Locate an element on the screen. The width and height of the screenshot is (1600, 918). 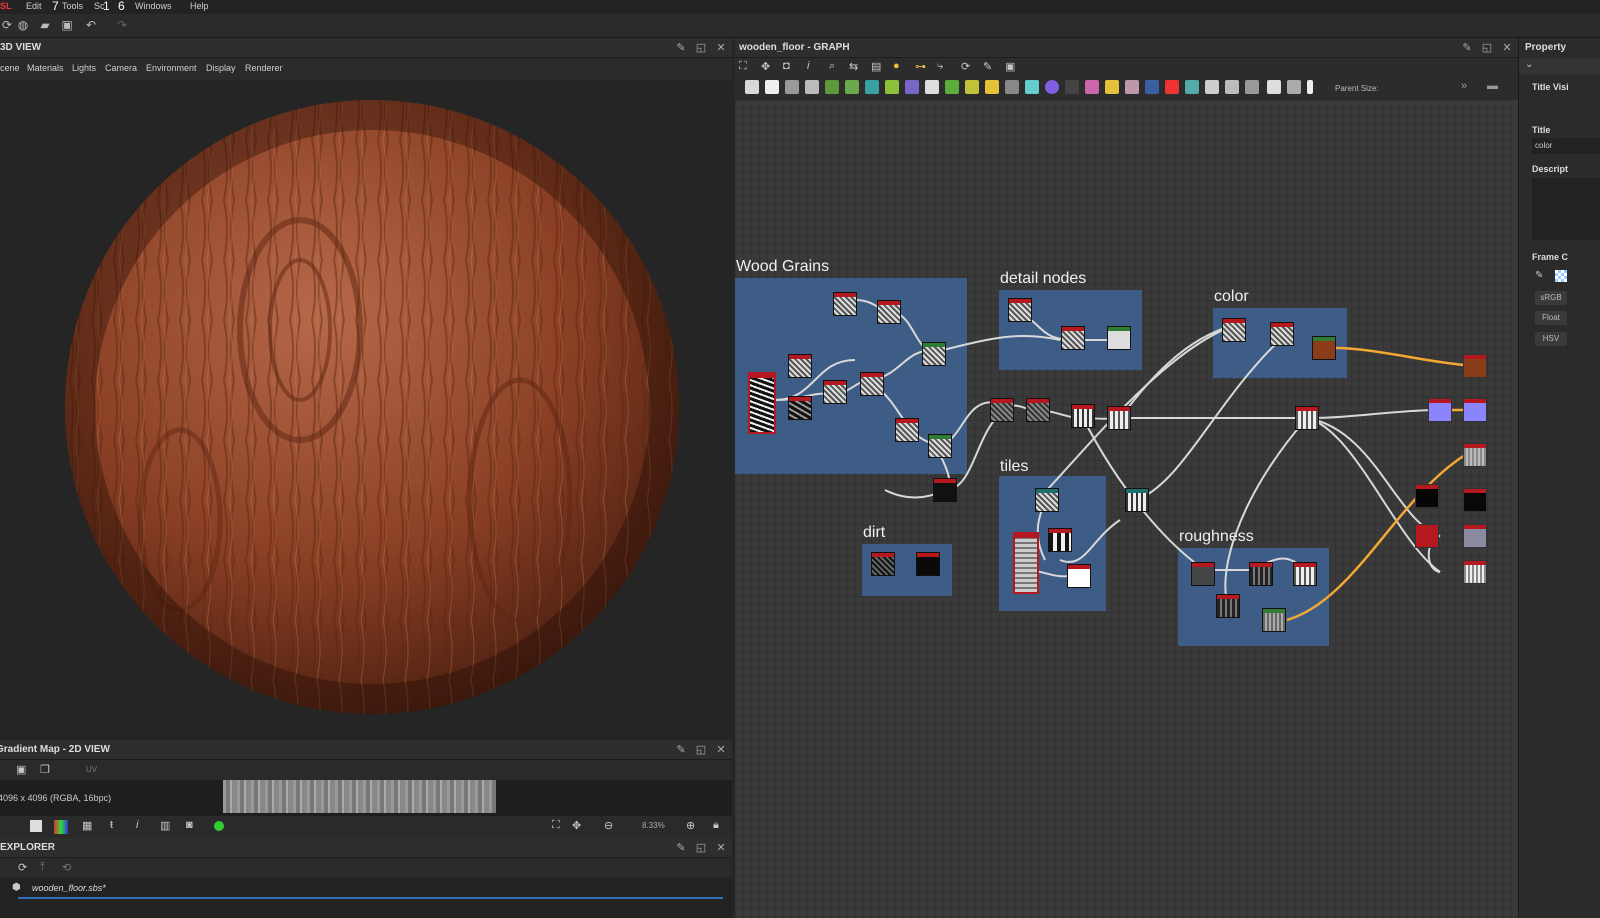
menu-tools: Tools is located at coordinates (72, 6).